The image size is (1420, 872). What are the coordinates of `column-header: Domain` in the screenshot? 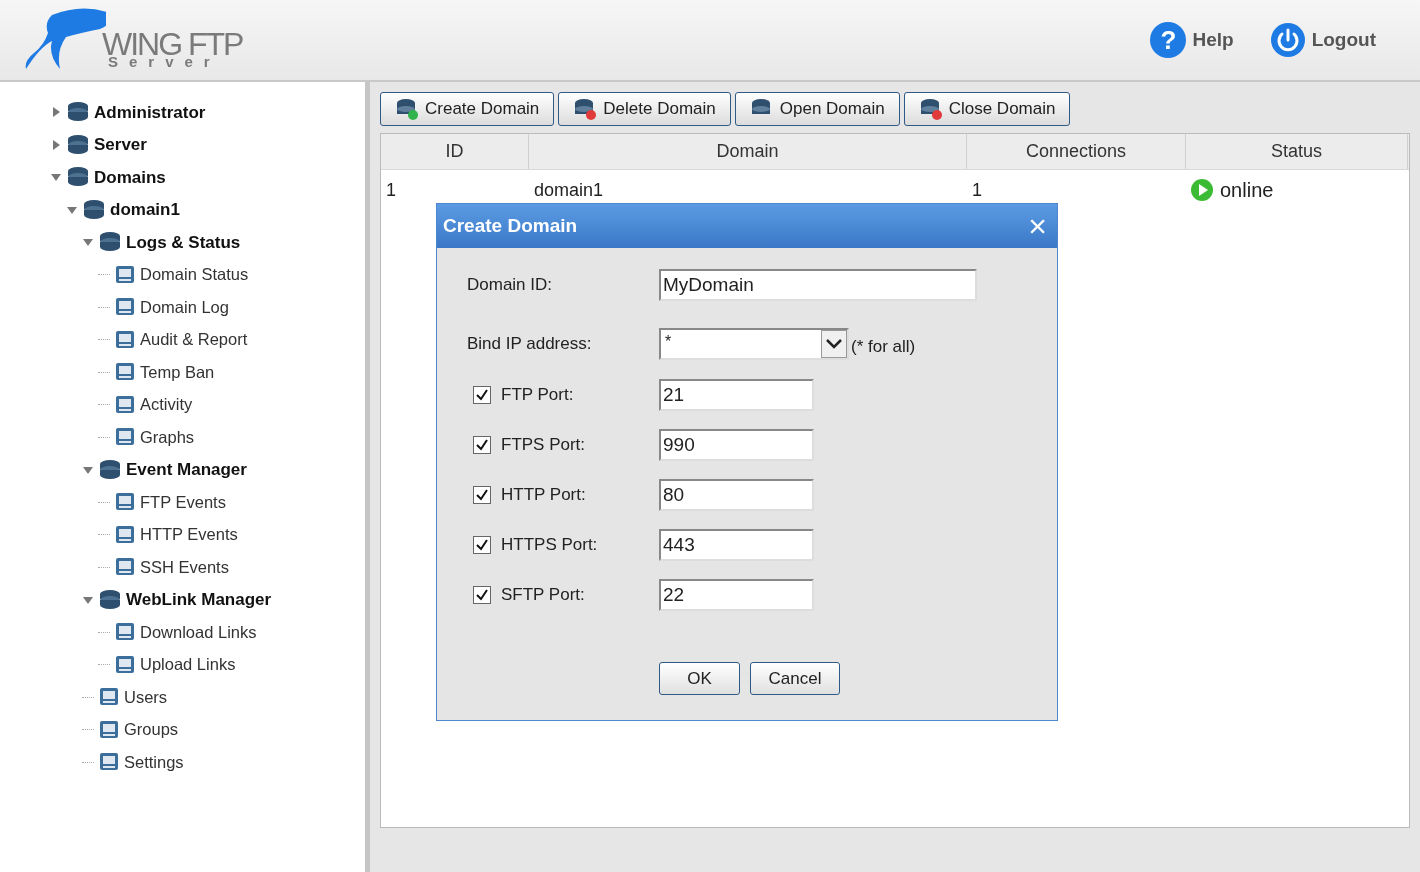 It's located at (748, 151).